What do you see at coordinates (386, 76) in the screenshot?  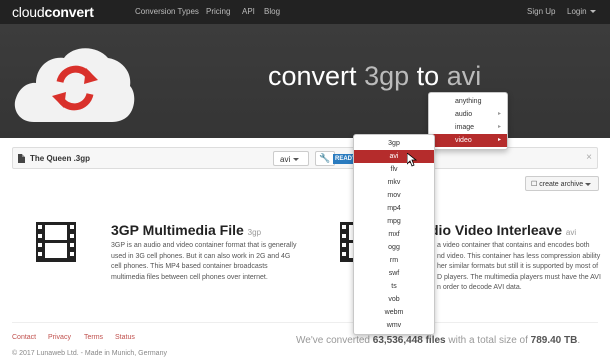 I see `hero-from-format: 3gp` at bounding box center [386, 76].